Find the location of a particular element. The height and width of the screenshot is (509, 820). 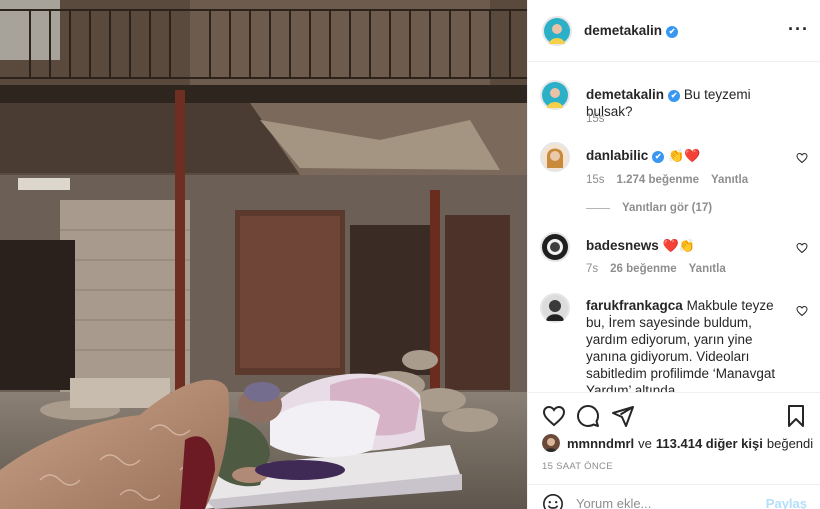

comment-text: badesnews ❤️👏 is located at coordinates (686, 246).